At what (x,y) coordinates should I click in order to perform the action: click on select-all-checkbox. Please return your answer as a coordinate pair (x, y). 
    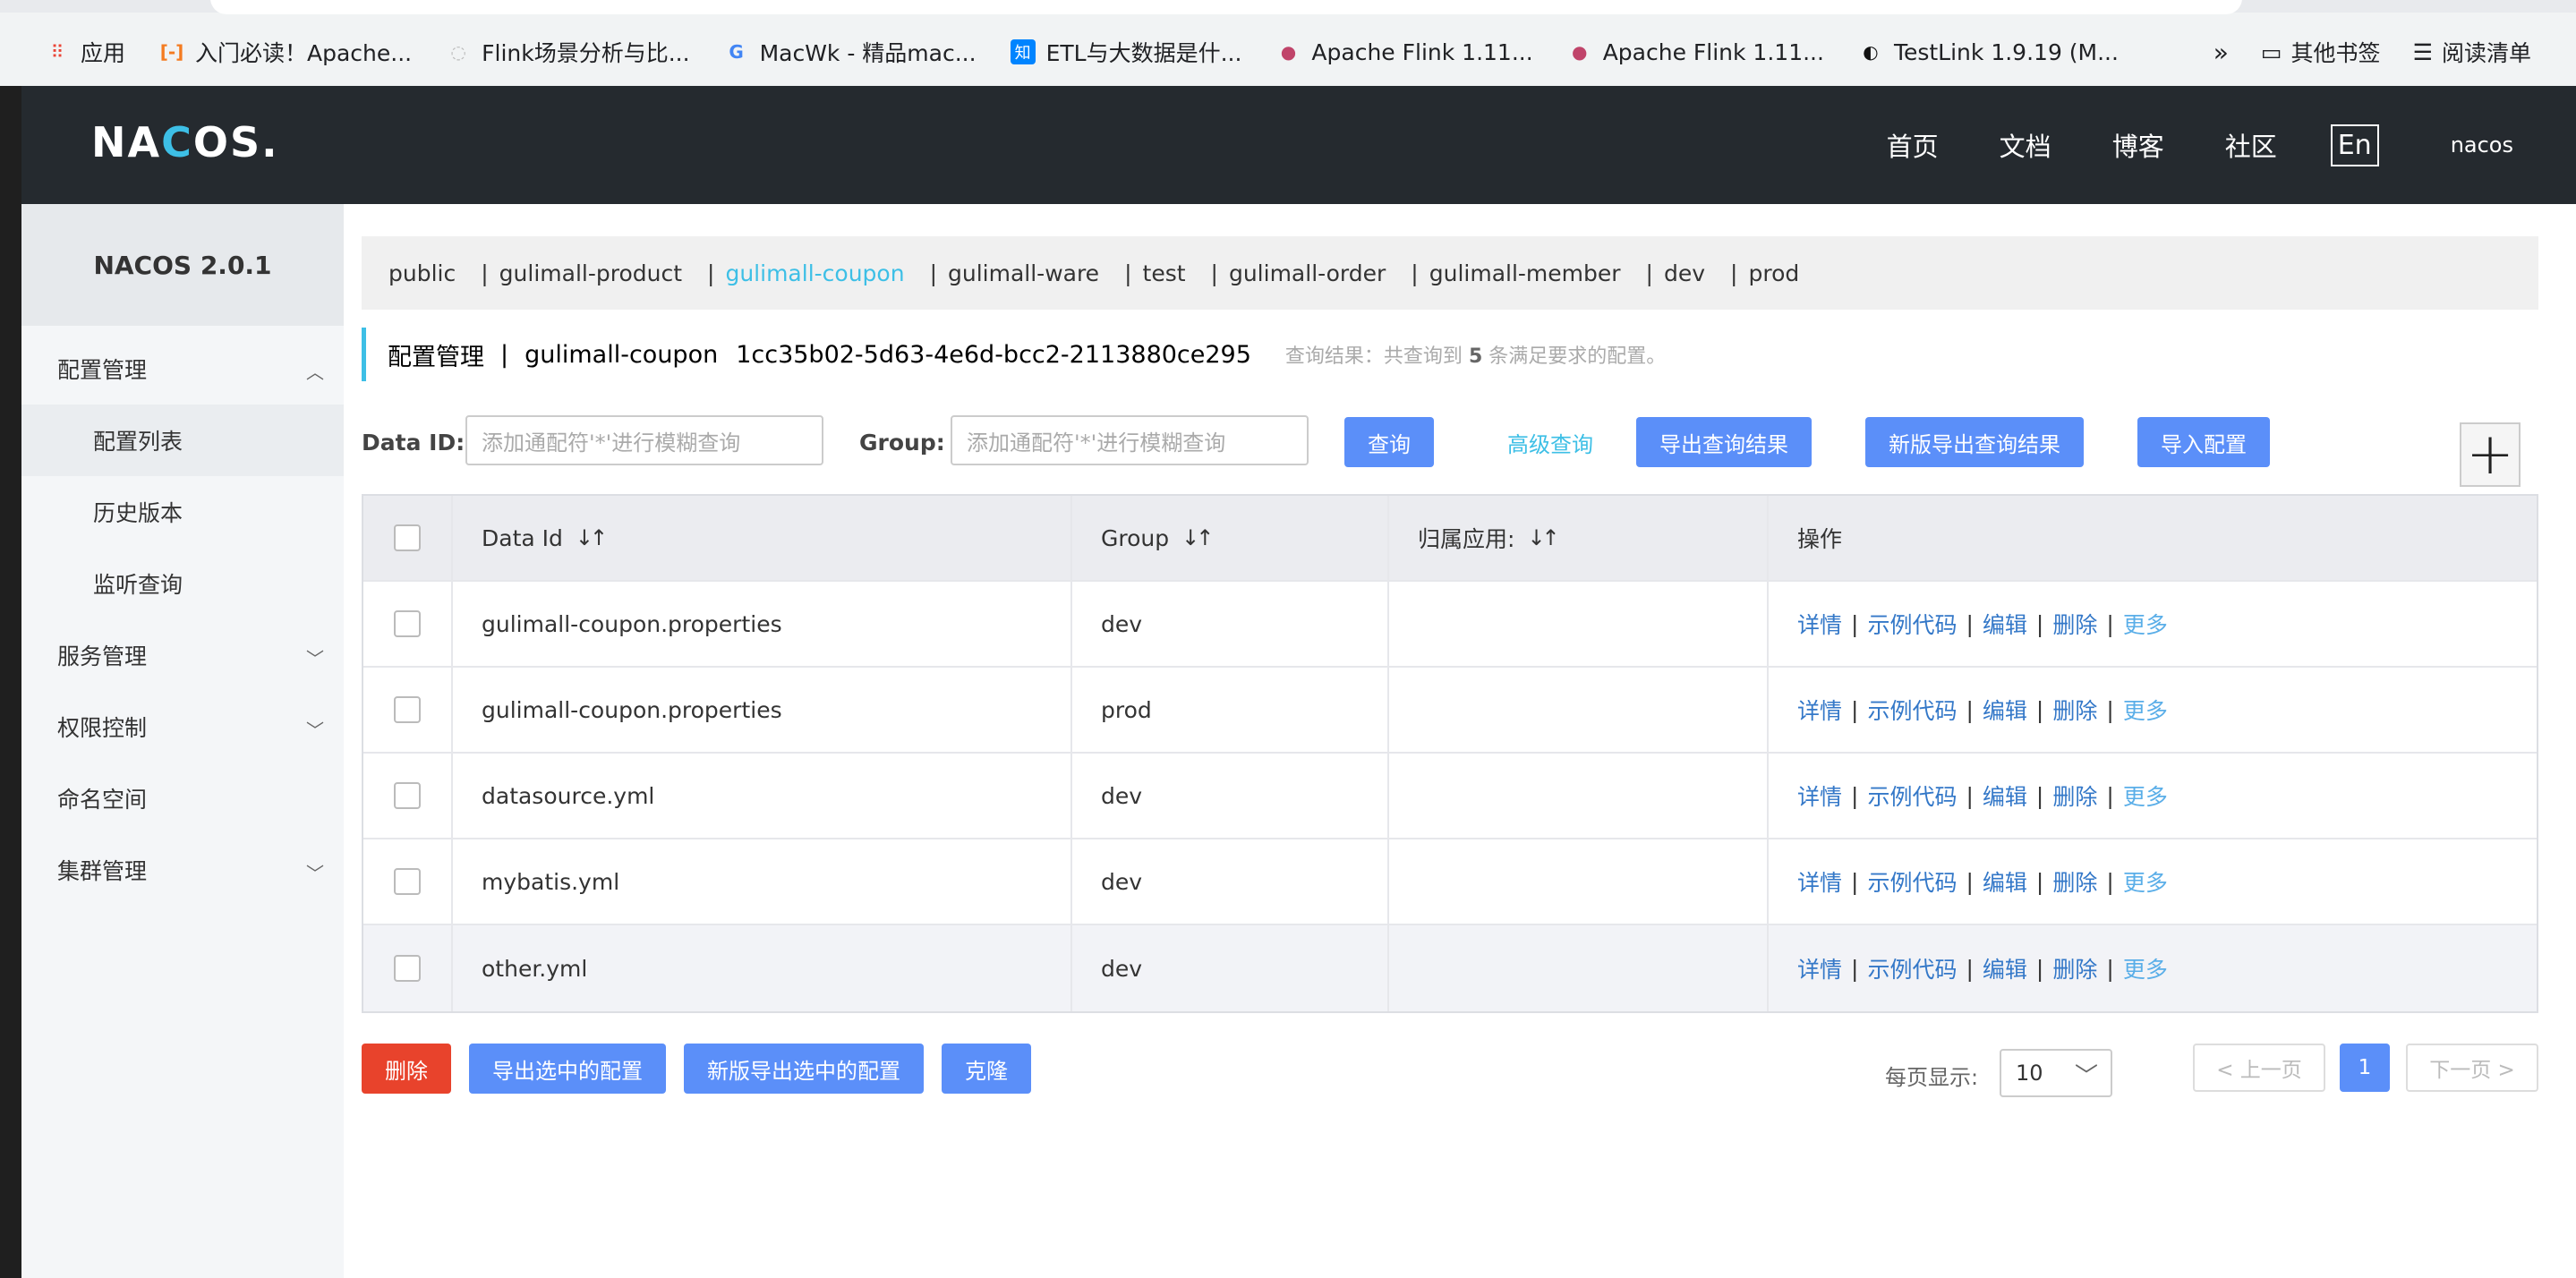
    Looking at the image, I should click on (407, 537).